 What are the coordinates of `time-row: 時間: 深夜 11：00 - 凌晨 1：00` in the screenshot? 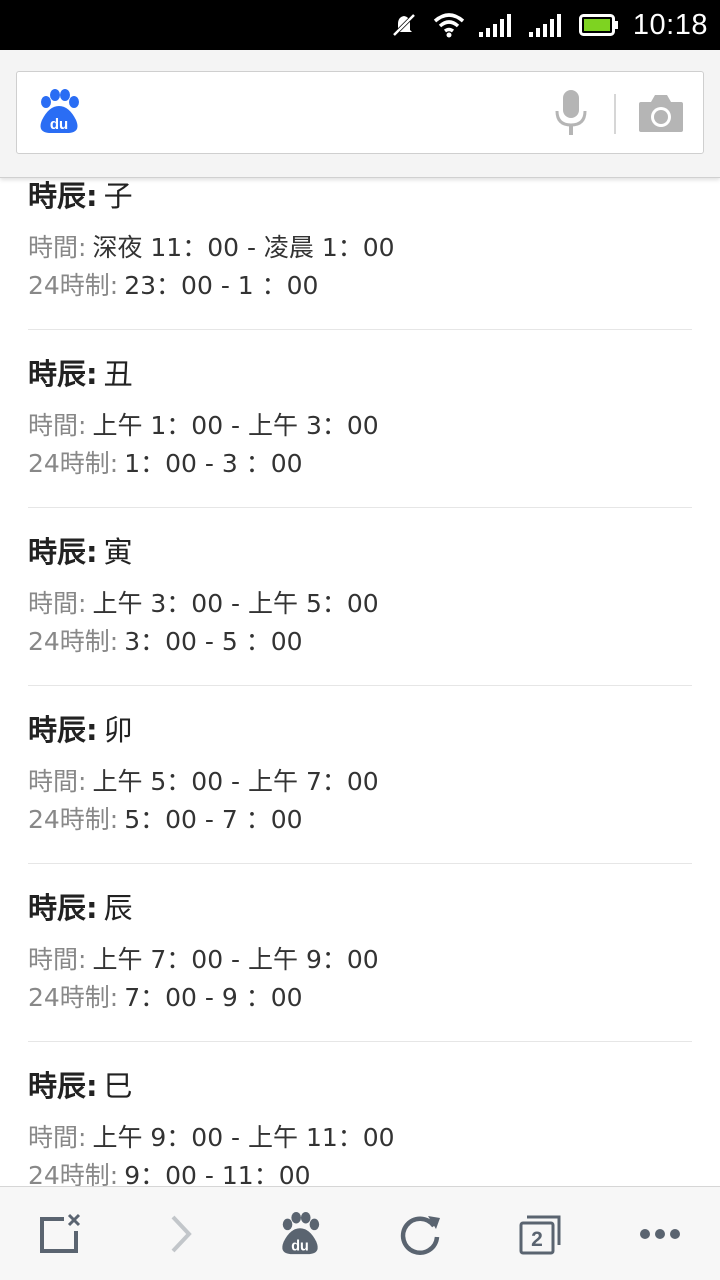 It's located at (211, 248).